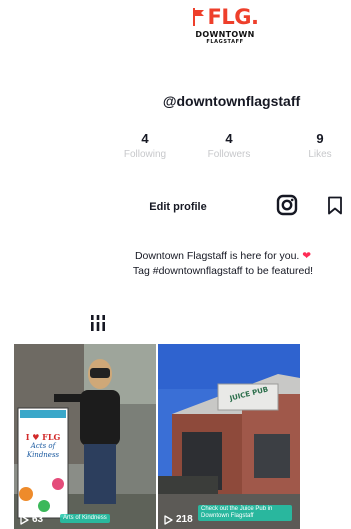  What do you see at coordinates (145, 138) in the screenshot?
I see `stat-following-count: 4` at bounding box center [145, 138].